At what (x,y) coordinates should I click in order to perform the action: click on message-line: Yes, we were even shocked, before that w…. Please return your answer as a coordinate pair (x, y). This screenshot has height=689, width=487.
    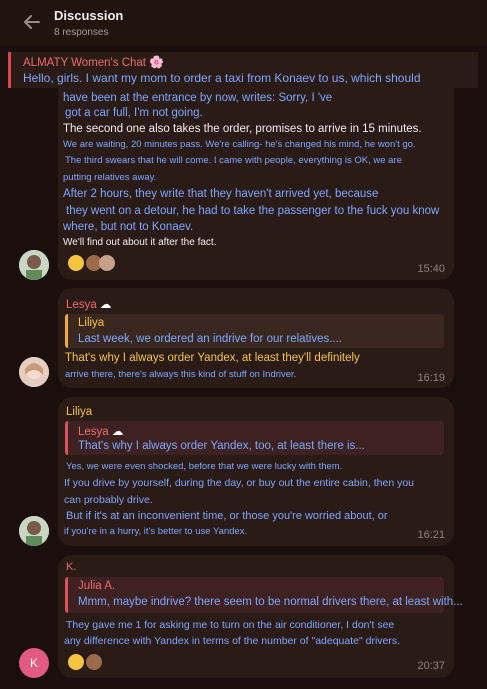
    Looking at the image, I should click on (204, 466).